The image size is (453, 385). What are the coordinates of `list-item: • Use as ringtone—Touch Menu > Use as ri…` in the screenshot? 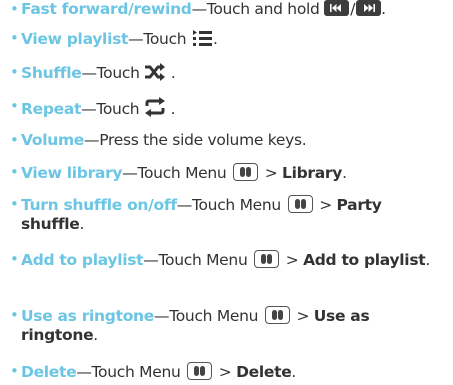 It's located at (229, 325).